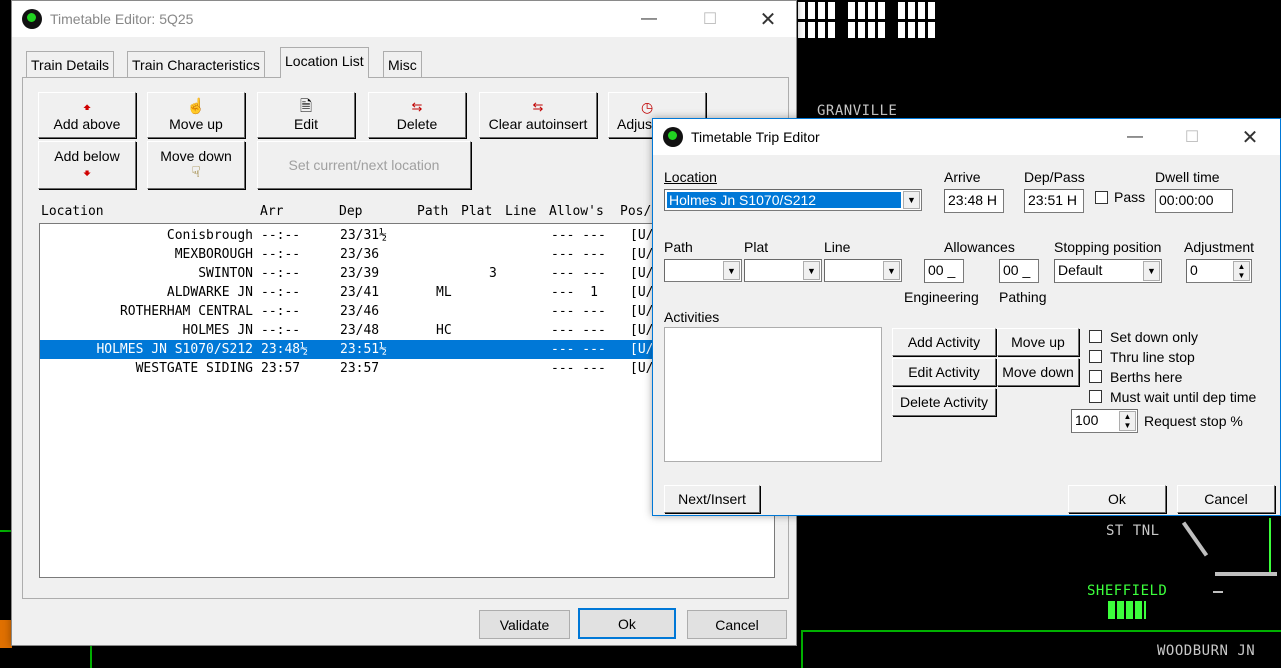  Describe the element at coordinates (87, 173) in the screenshot. I see `arrow-down-icon: 🠻` at that location.